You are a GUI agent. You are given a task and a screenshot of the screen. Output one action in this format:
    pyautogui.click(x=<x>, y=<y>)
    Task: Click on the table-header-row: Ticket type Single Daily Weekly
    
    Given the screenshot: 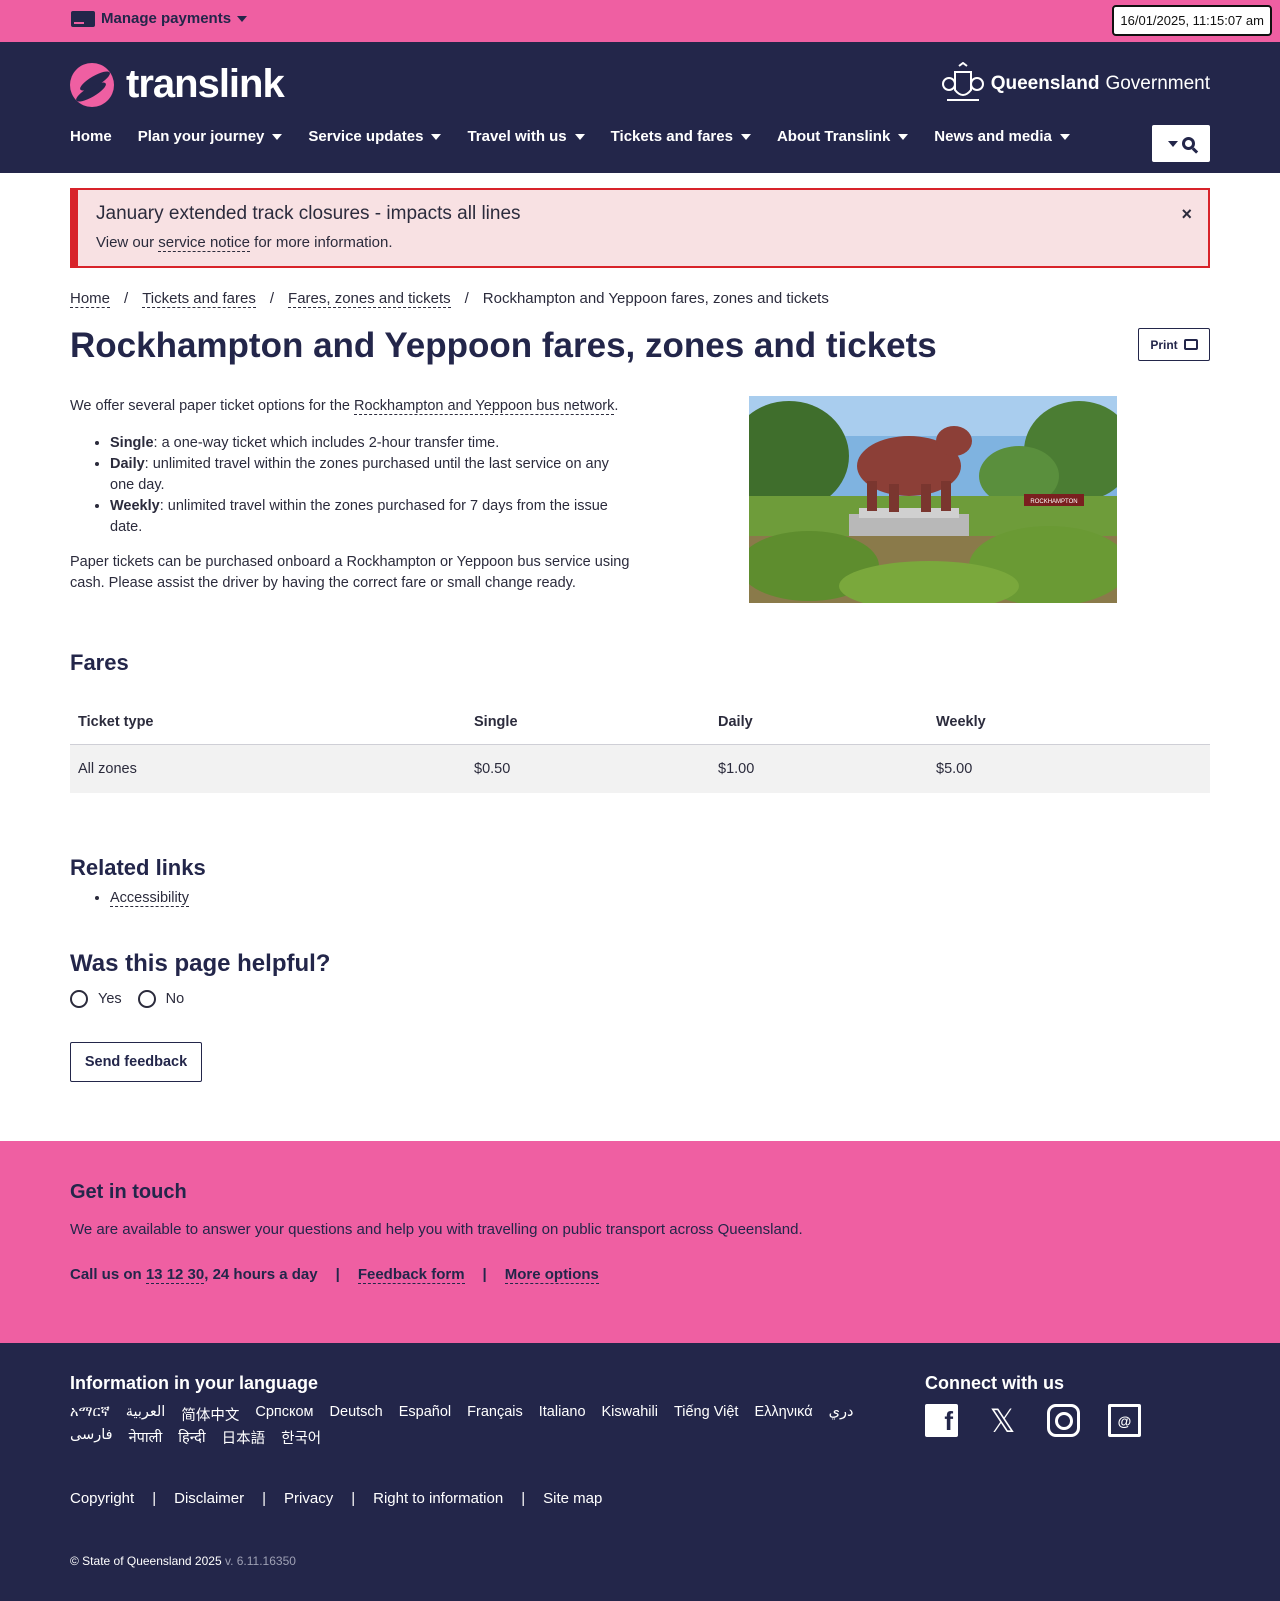 What is the action you would take?
    pyautogui.click(x=640, y=722)
    